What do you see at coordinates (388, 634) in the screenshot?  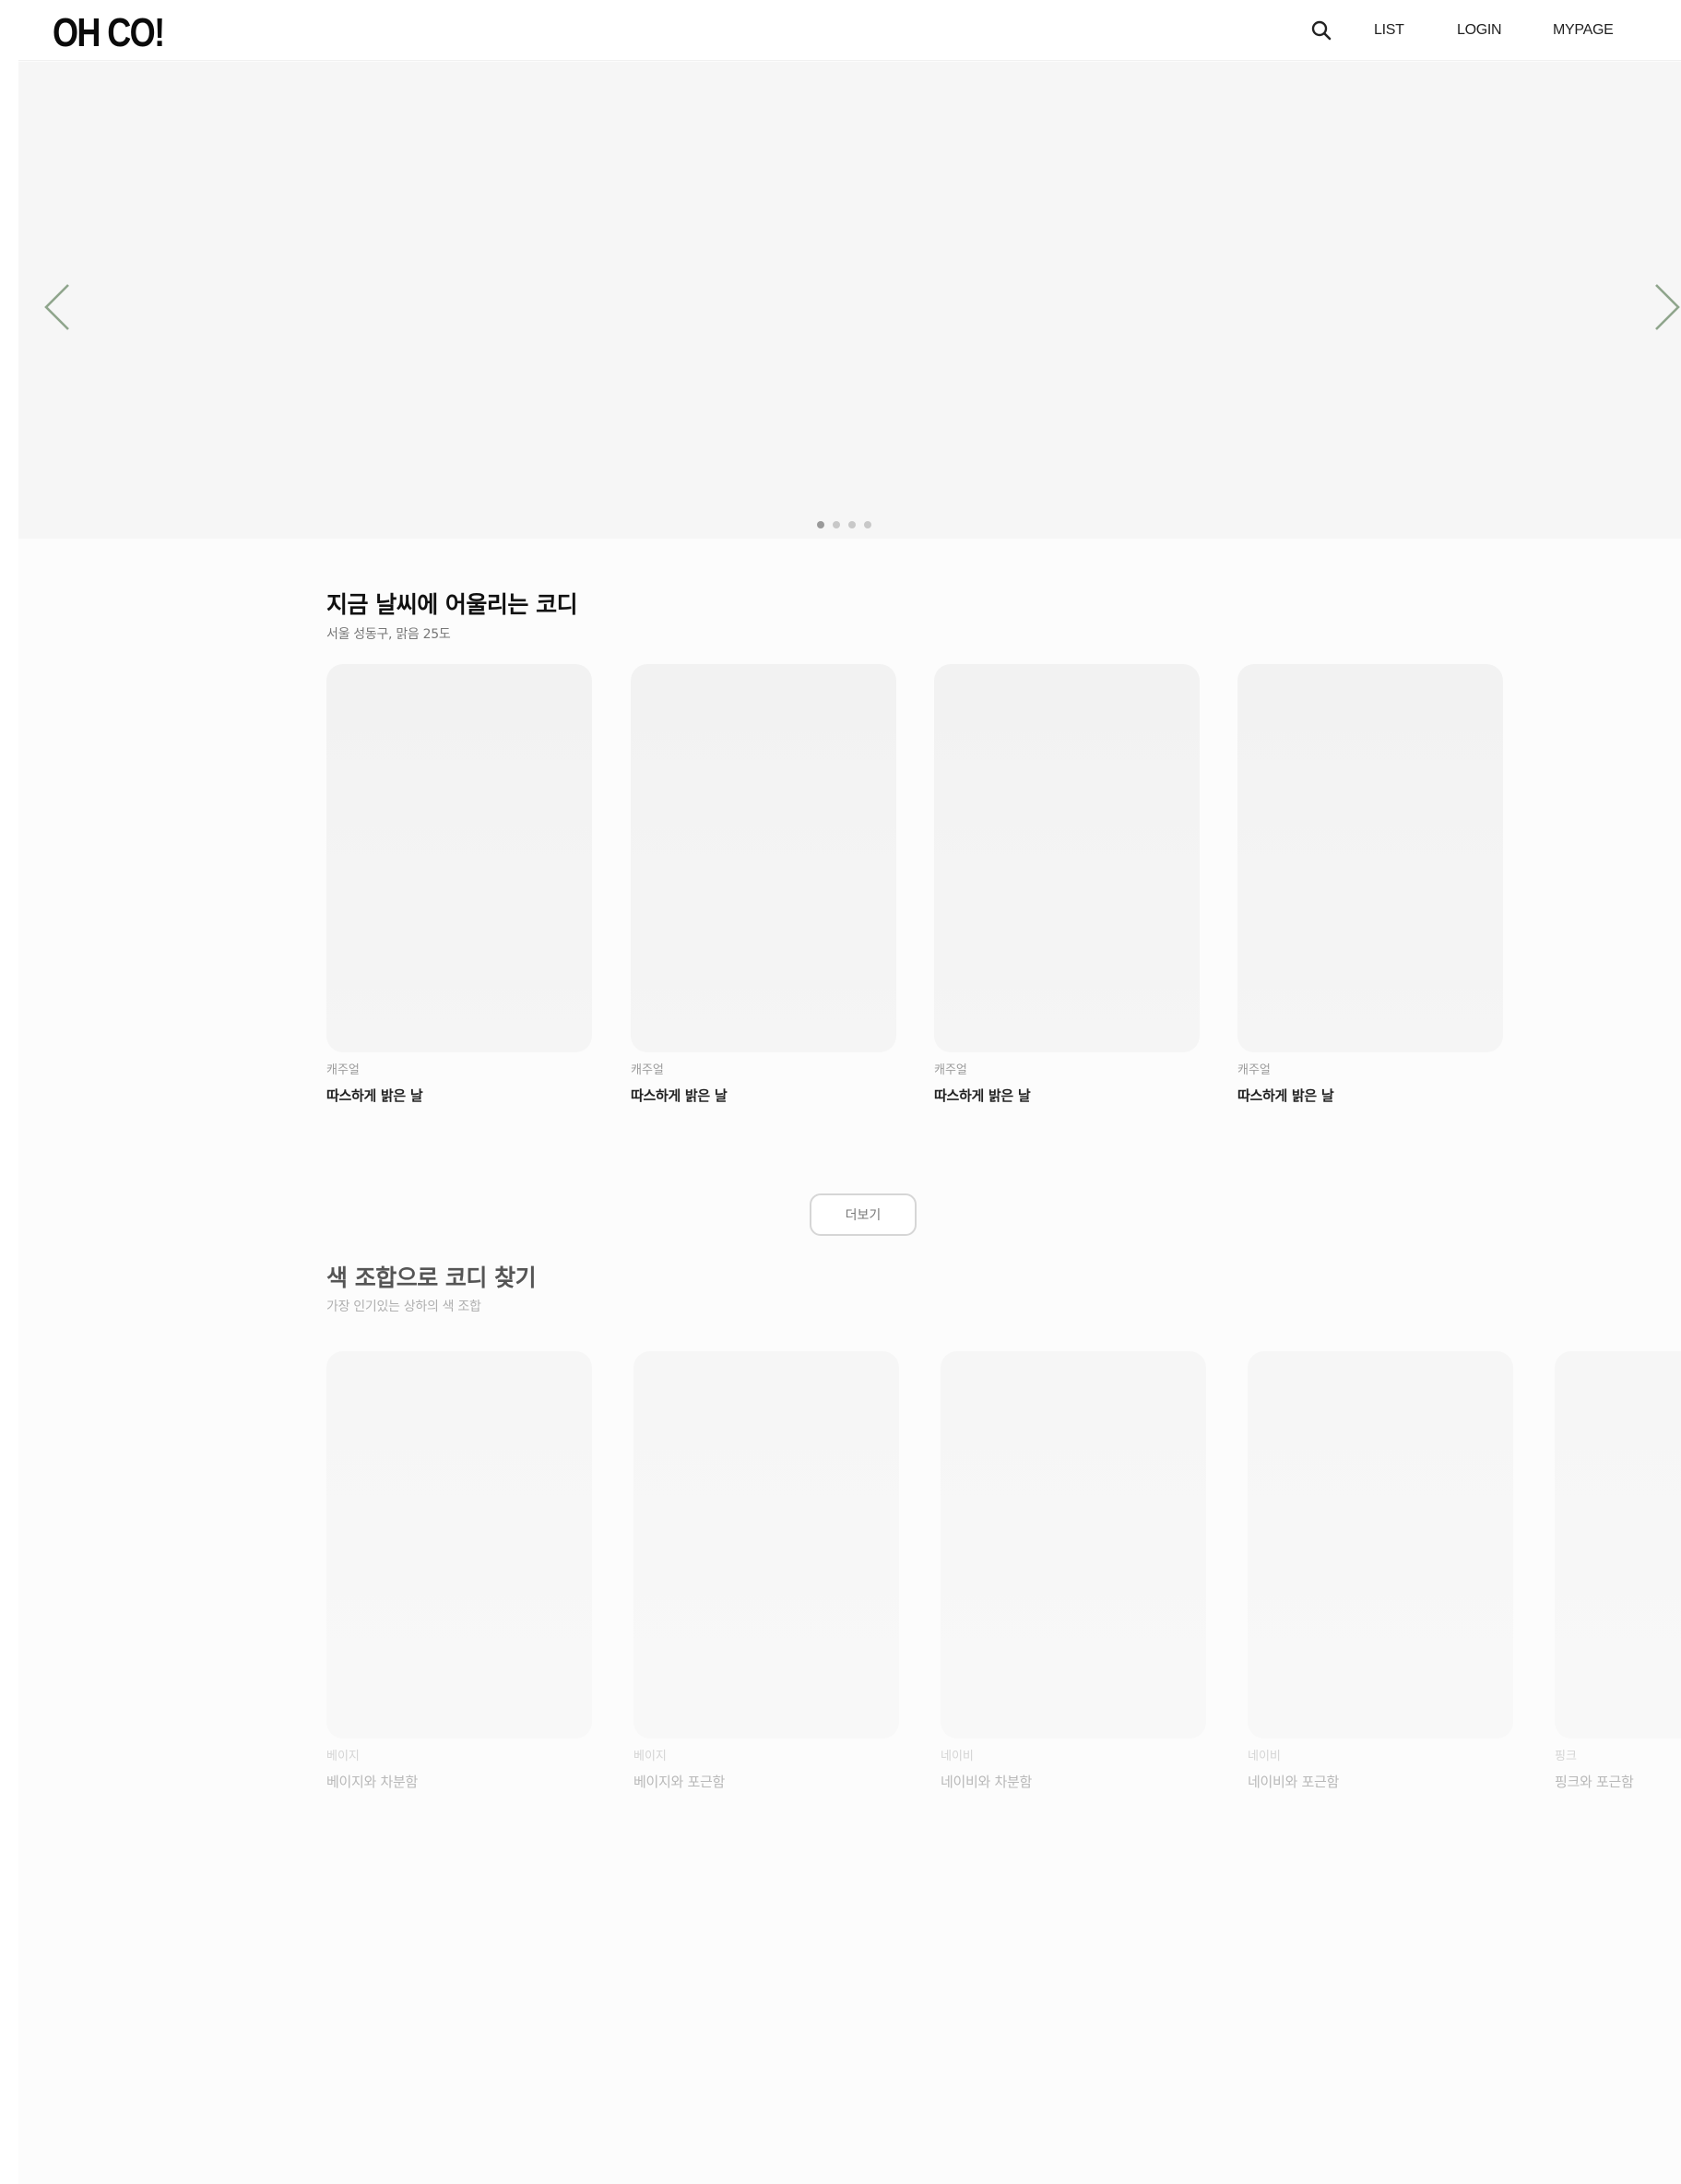 I see `weather-section-subtitle: 서울 성동구, 맑음 25도` at bounding box center [388, 634].